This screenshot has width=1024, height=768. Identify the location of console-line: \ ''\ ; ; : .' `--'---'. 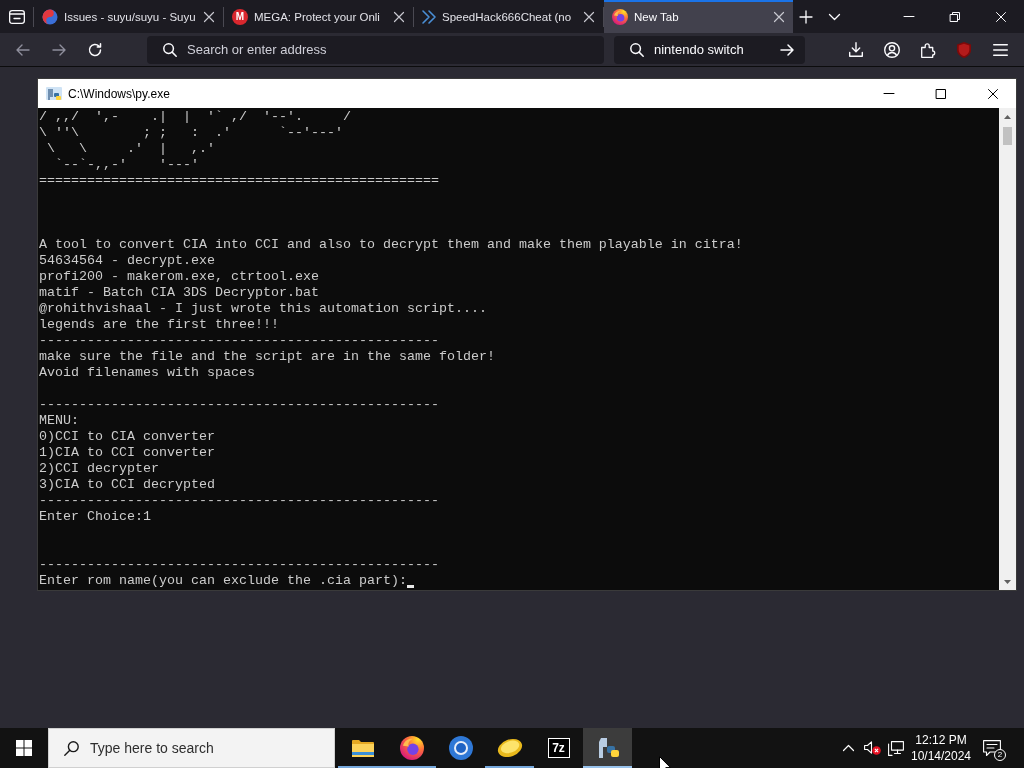
(191, 133).